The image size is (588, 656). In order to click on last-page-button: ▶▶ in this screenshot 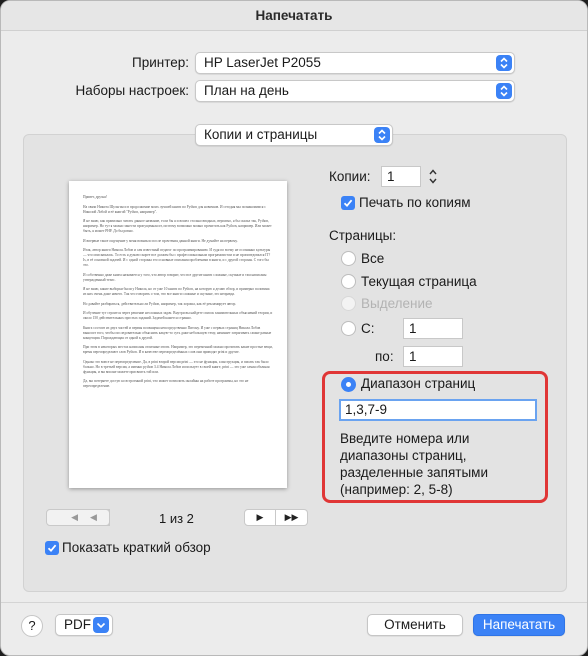, I will do `click(292, 517)`.